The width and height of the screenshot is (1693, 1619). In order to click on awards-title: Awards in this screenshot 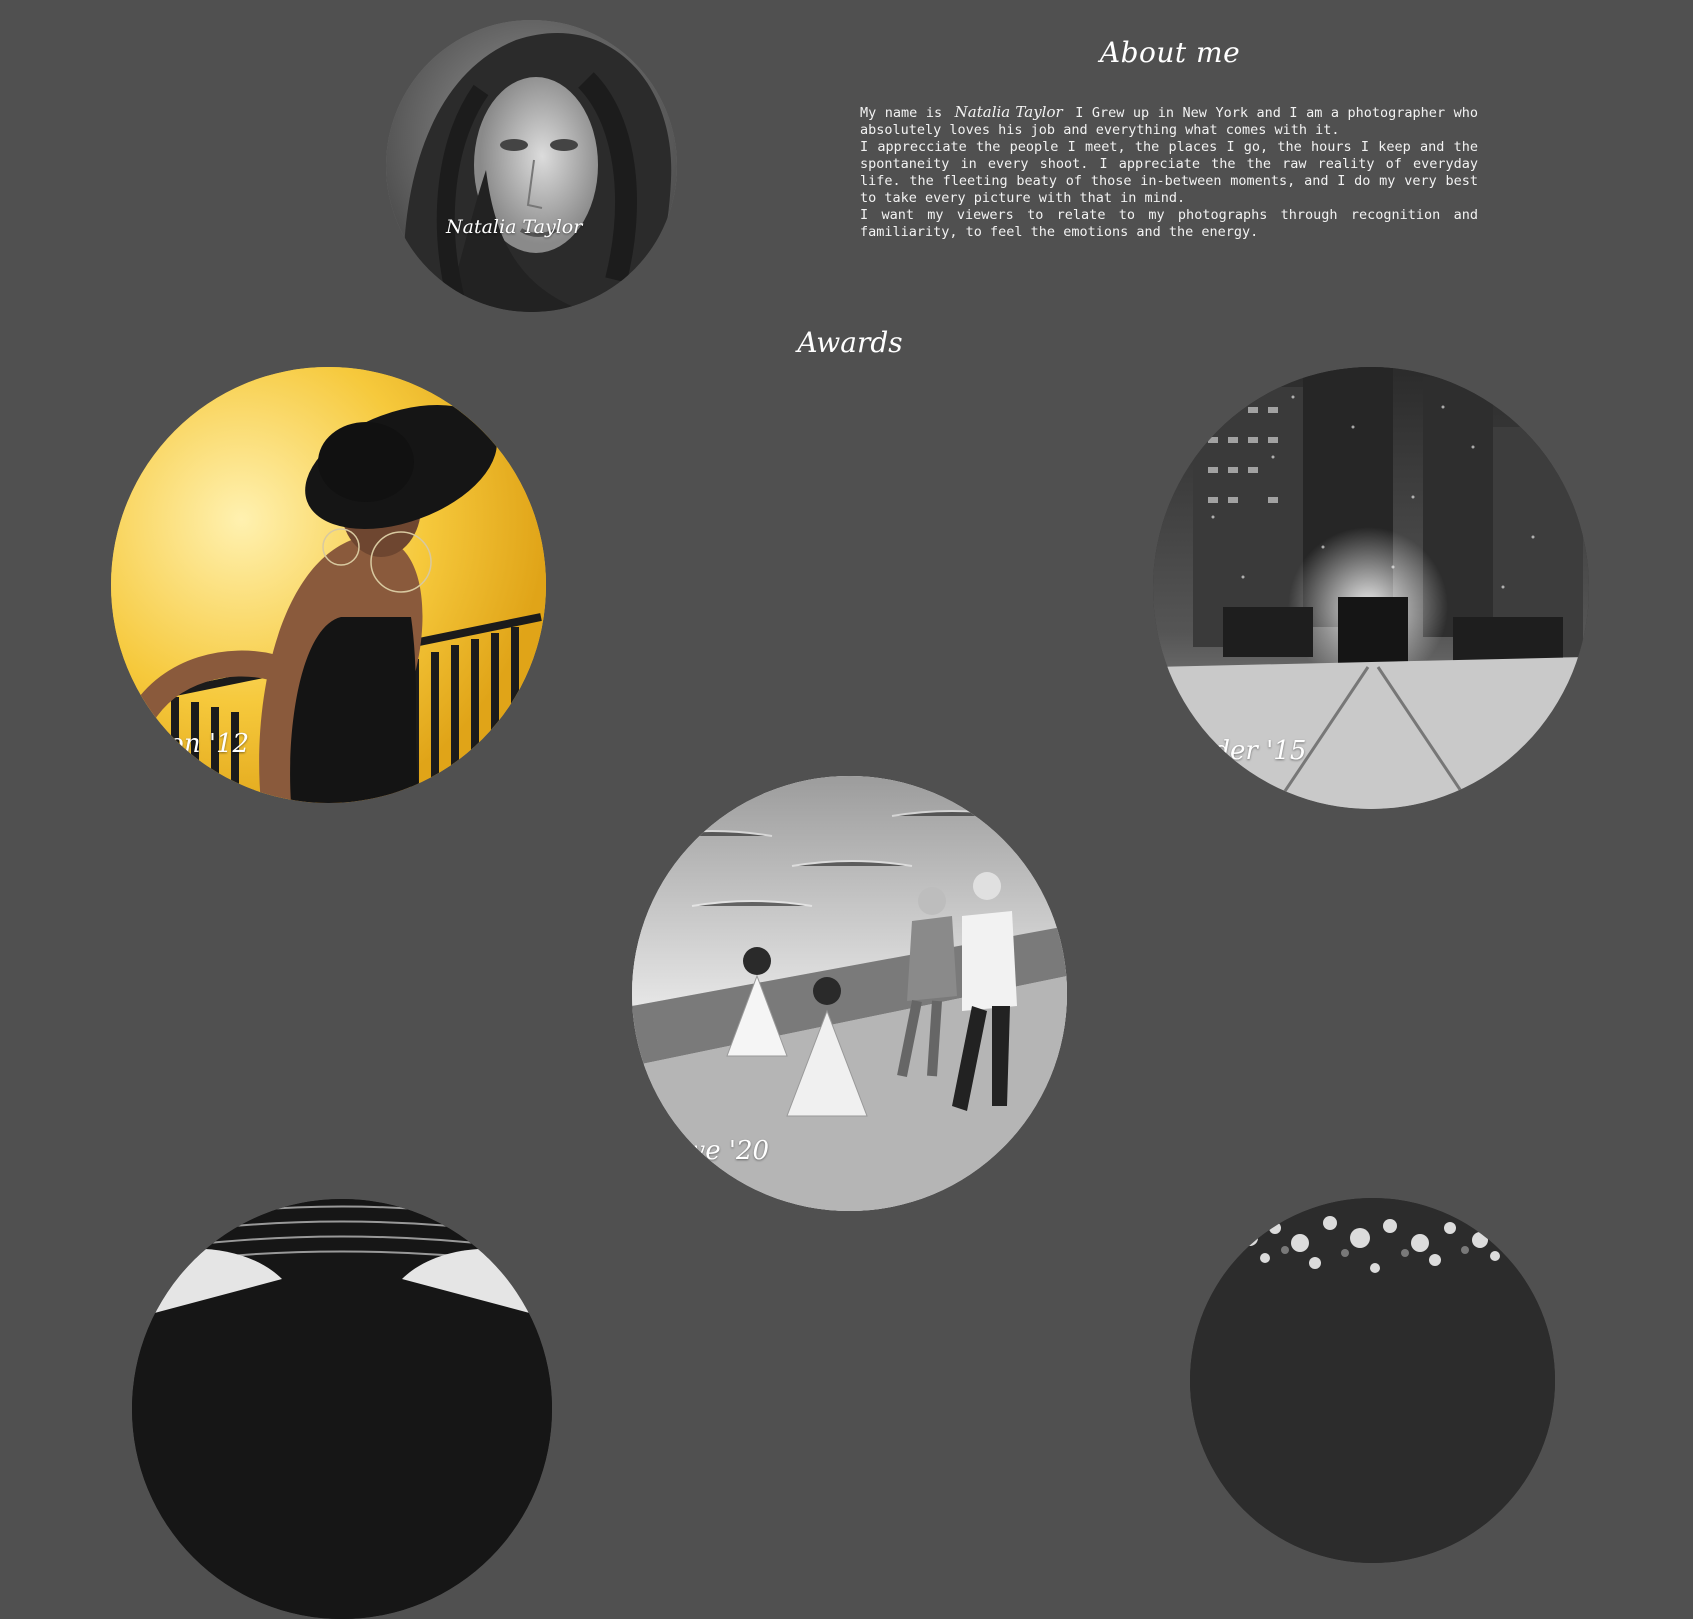, I will do `click(850, 342)`.